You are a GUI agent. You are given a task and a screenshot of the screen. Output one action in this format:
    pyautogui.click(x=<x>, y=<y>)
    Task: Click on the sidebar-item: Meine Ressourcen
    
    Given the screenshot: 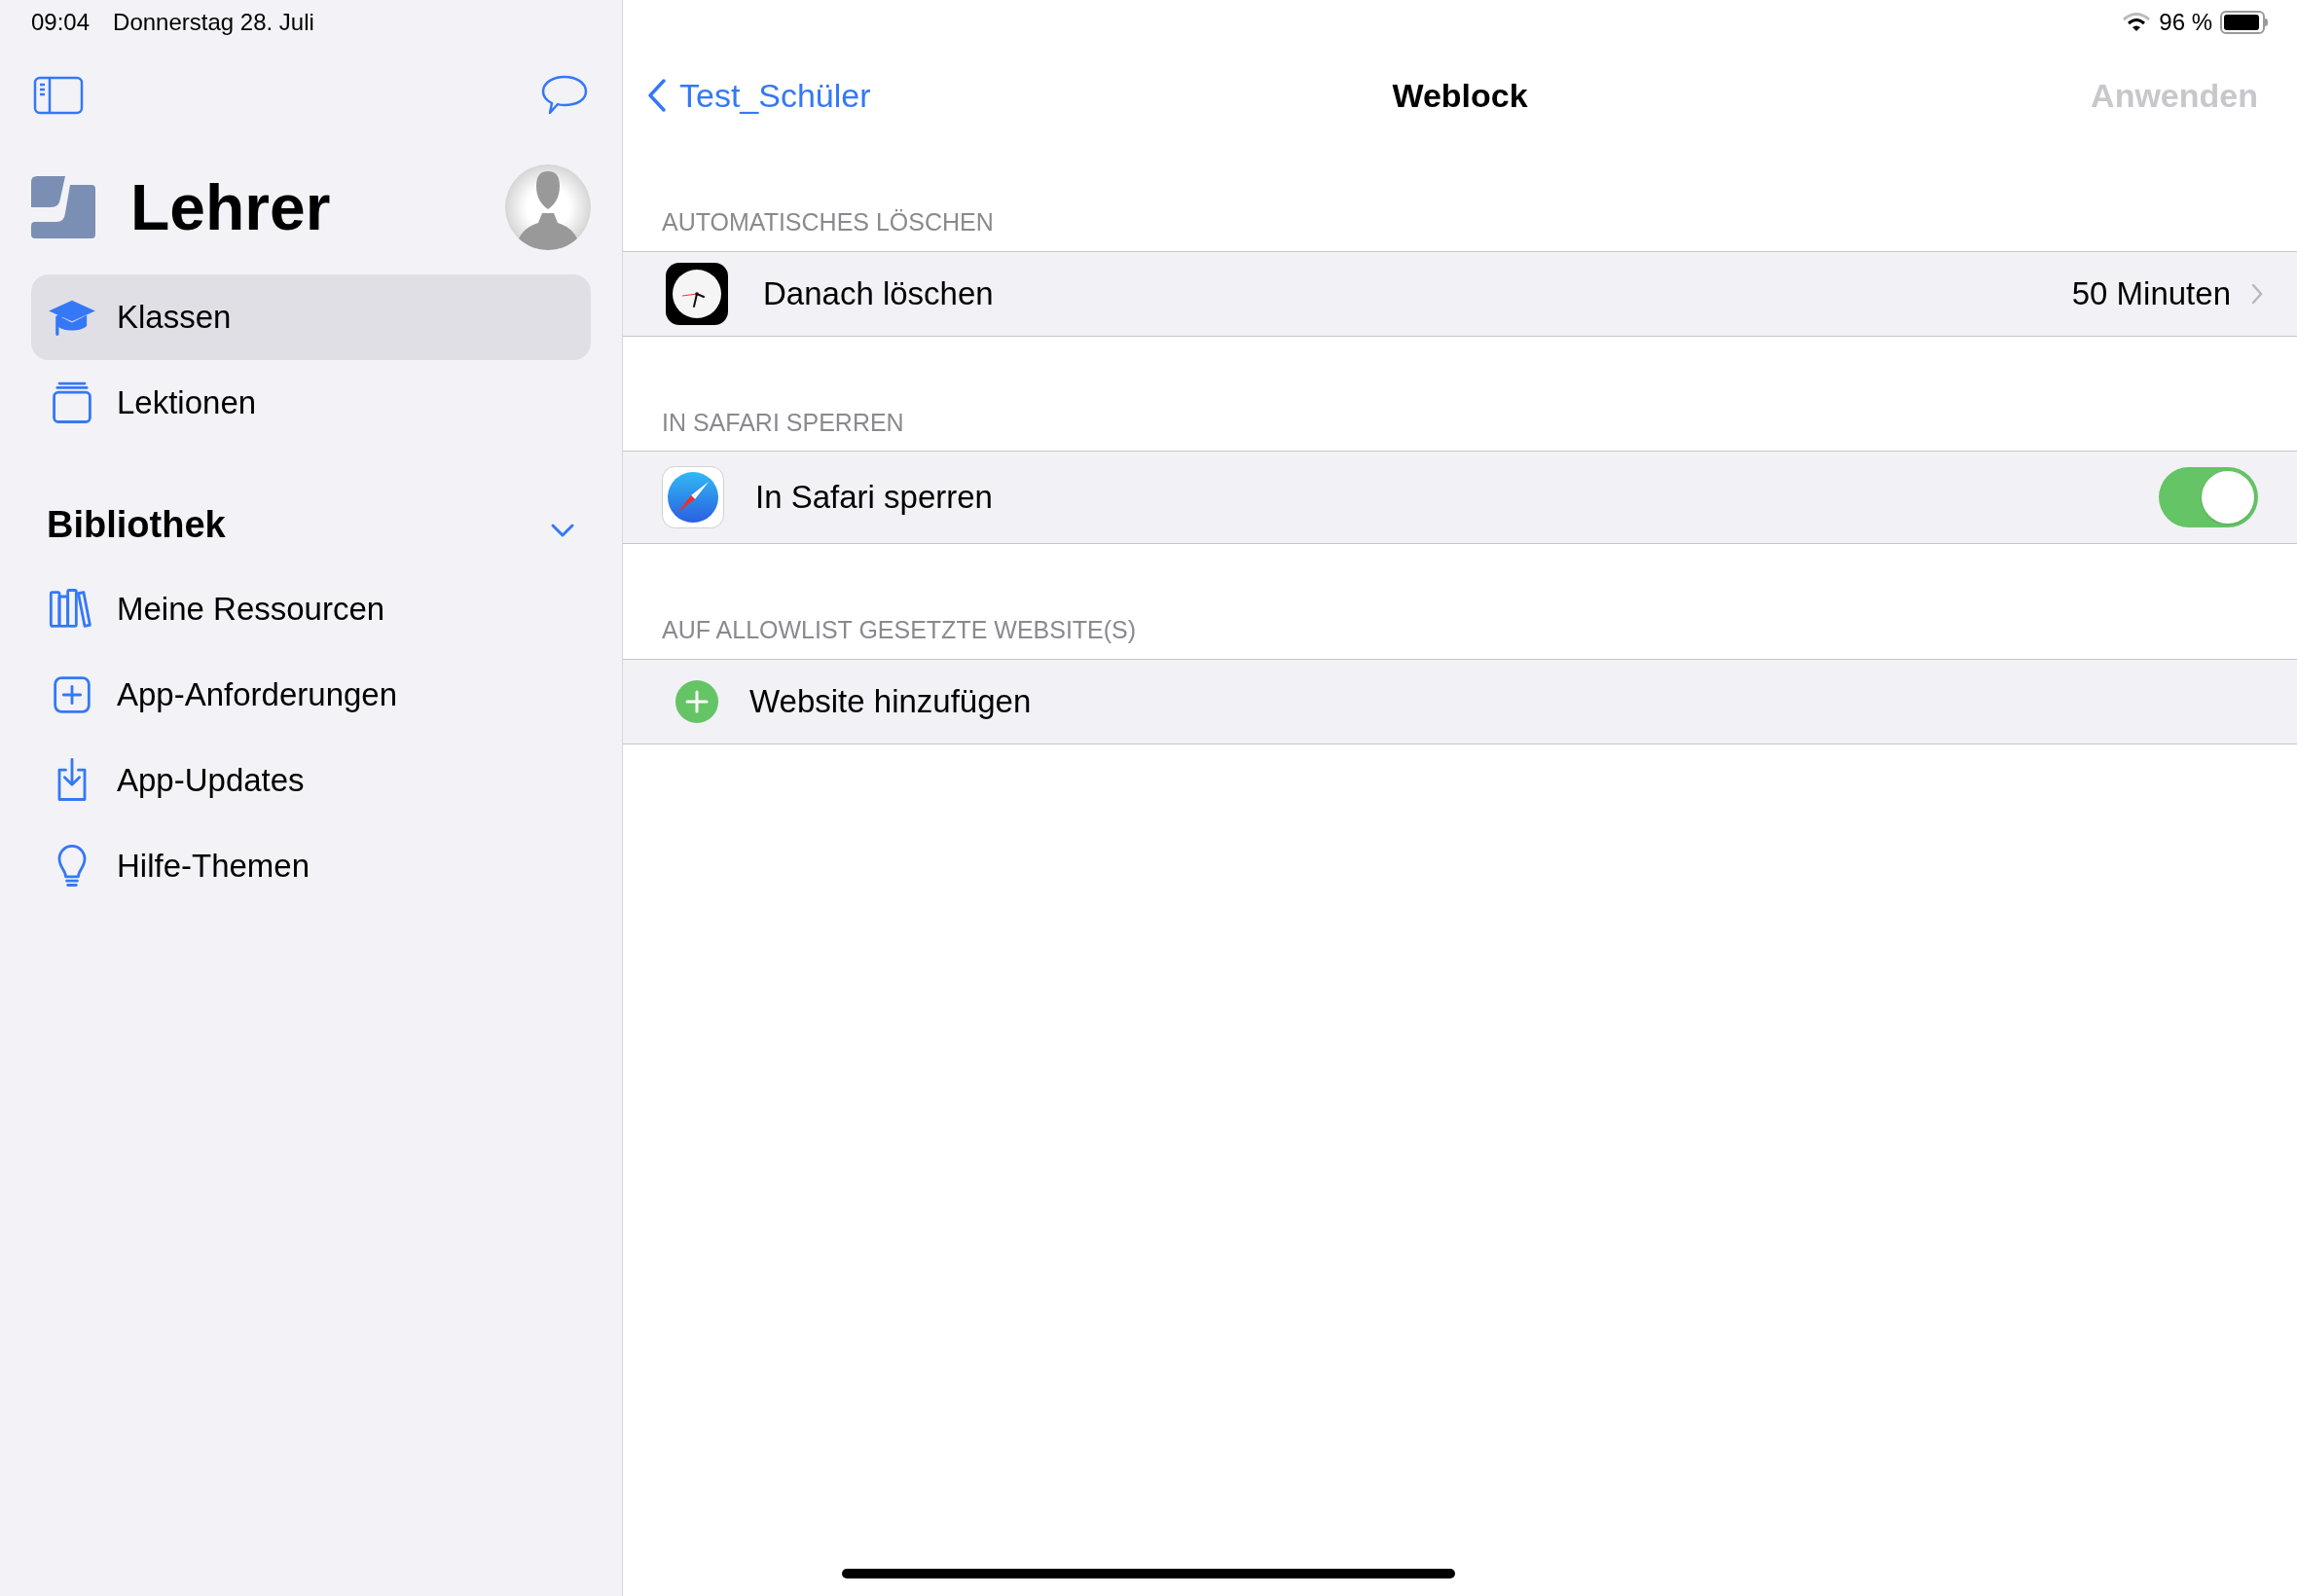 What is the action you would take?
    pyautogui.click(x=311, y=609)
    